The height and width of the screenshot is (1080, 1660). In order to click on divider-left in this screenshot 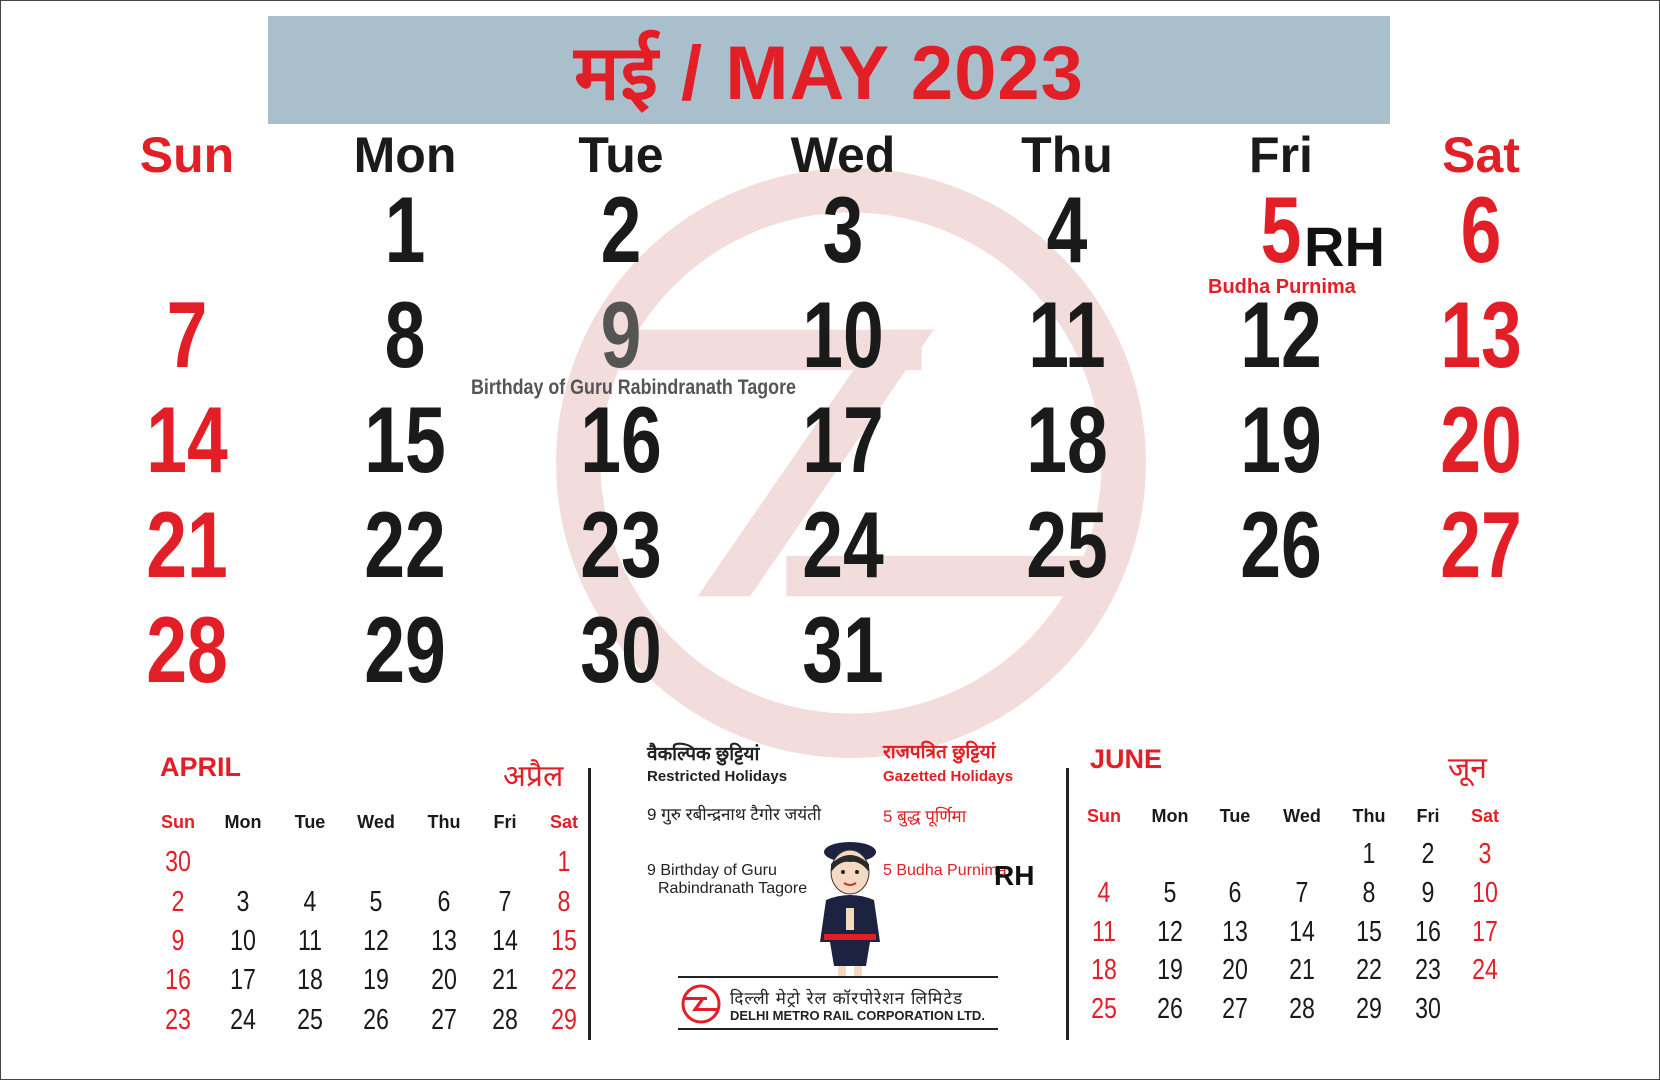, I will do `click(589, 904)`.